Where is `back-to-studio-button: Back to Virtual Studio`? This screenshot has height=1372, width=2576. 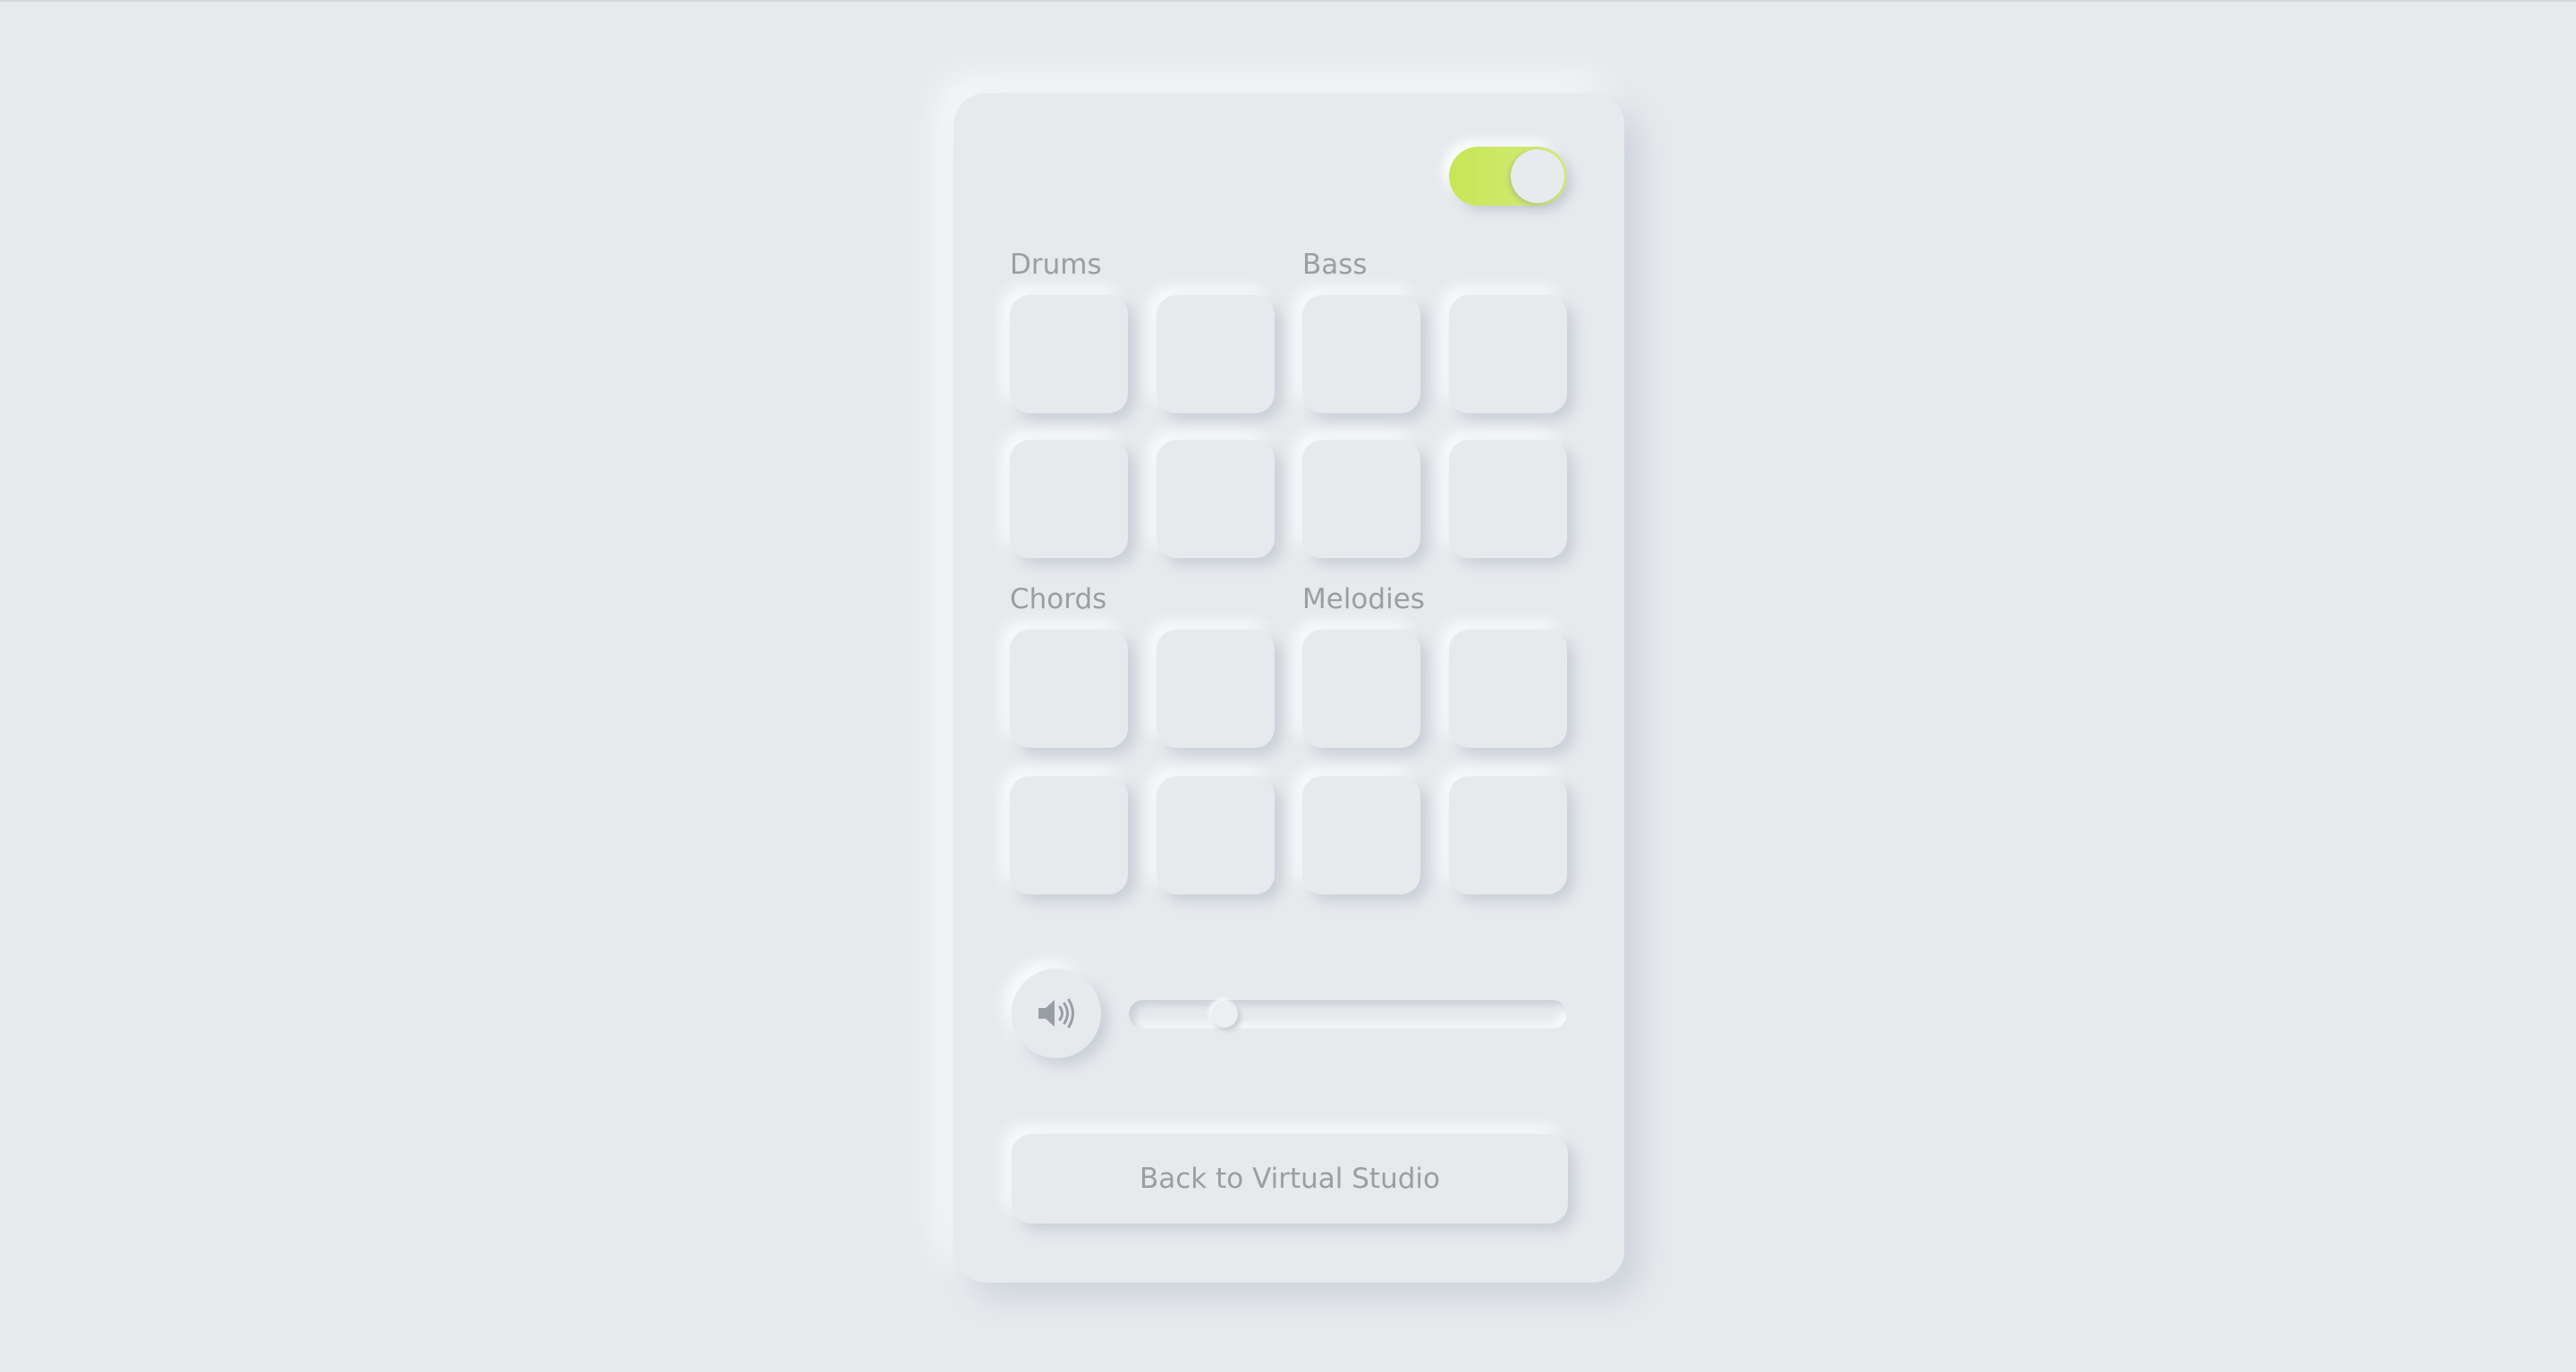 back-to-studio-button: Back to Virtual Studio is located at coordinates (1290, 1179).